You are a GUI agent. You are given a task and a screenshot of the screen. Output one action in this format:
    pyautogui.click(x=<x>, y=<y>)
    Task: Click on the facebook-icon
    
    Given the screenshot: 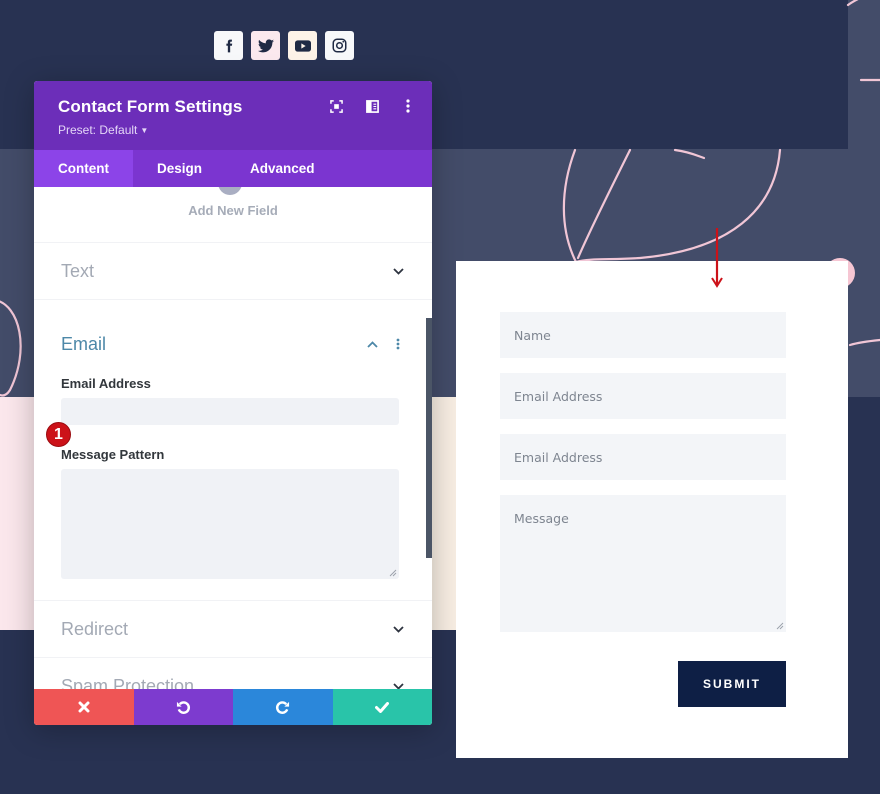 What is the action you would take?
    pyautogui.click(x=228, y=45)
    